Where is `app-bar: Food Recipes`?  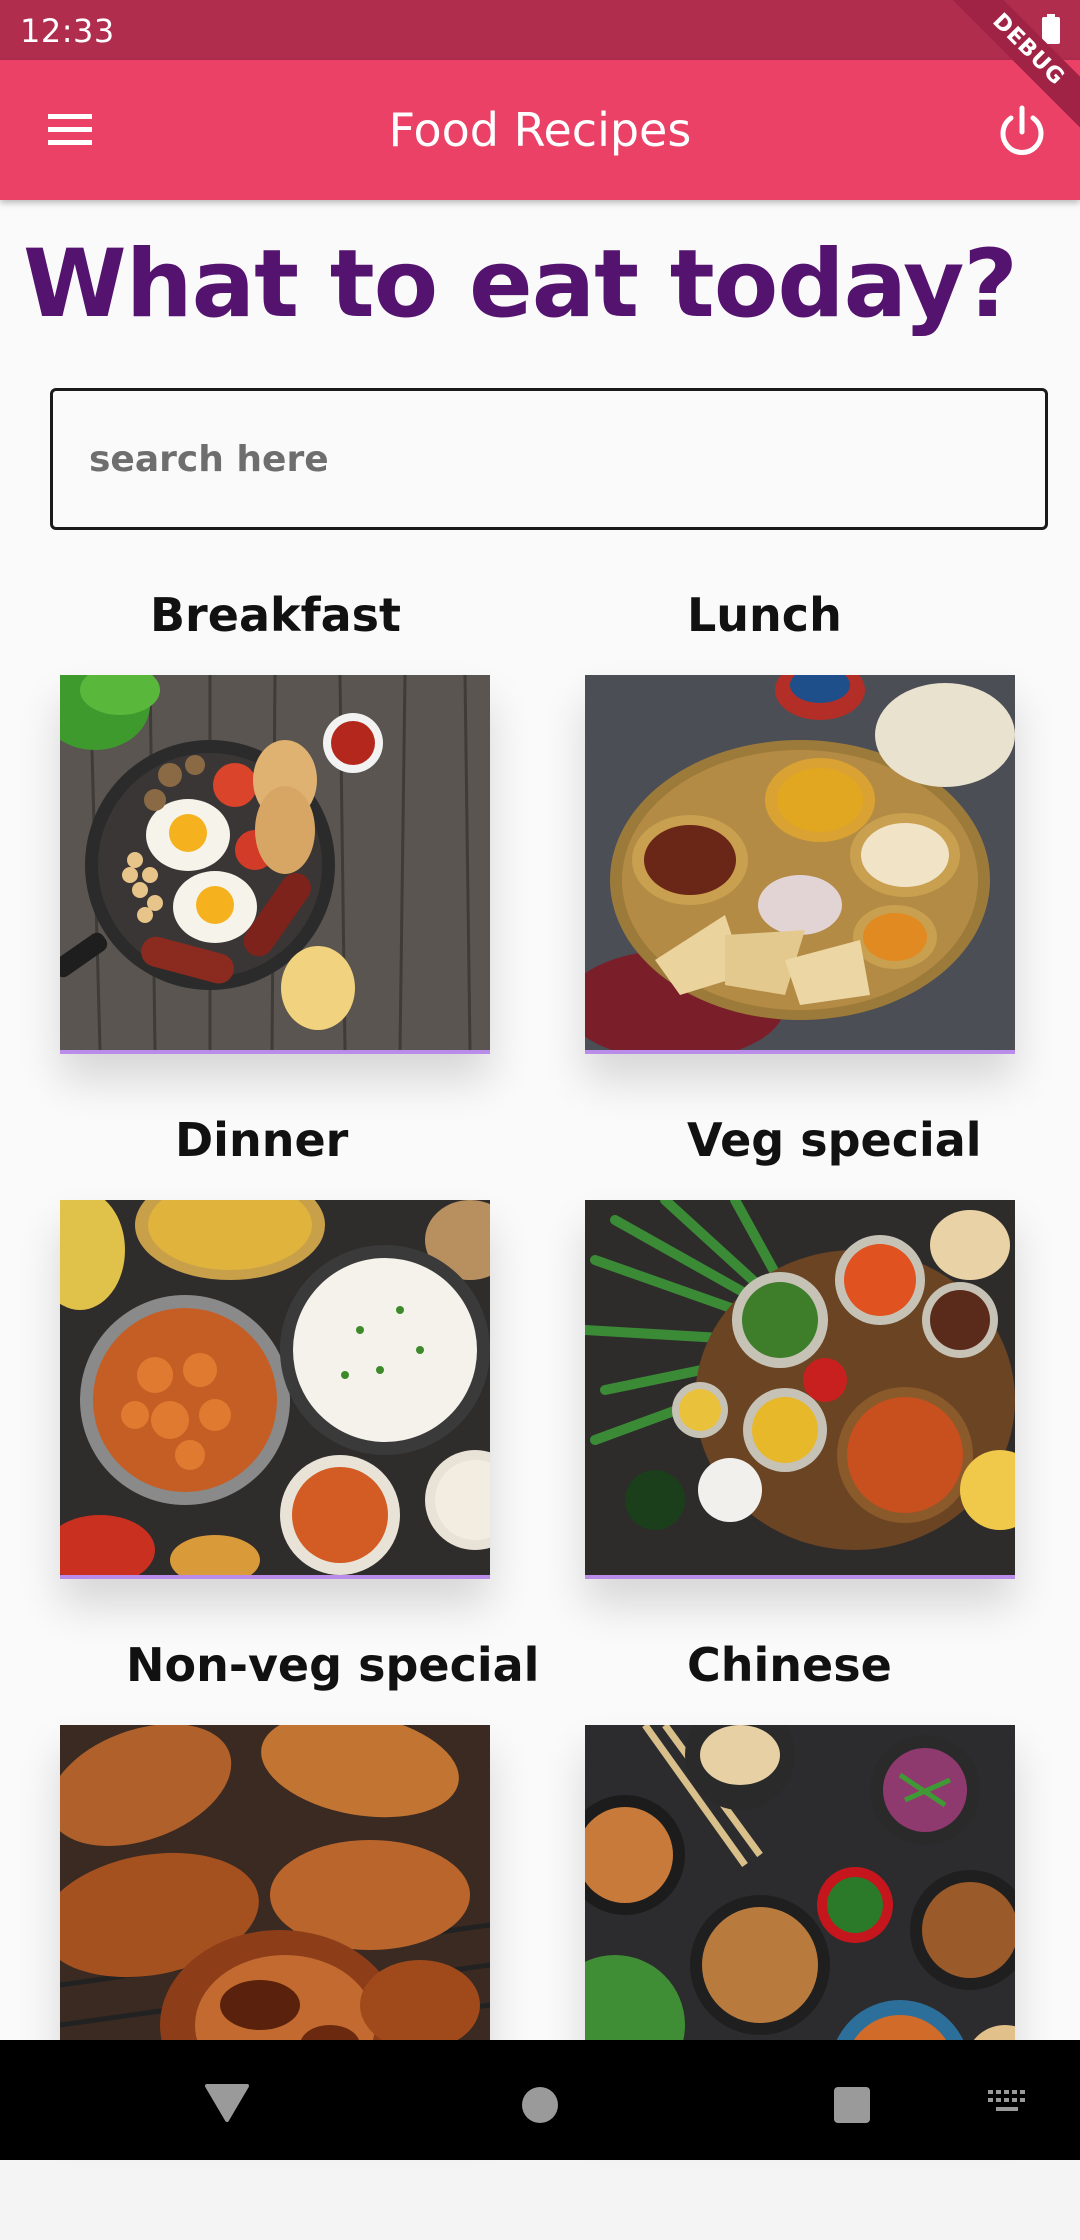 app-bar: Food Recipes is located at coordinates (540, 130).